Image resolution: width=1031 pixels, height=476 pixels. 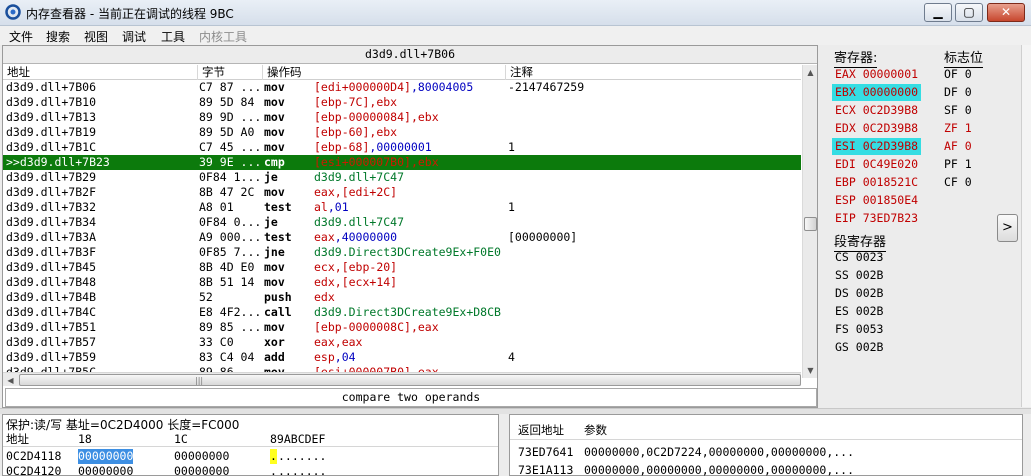 What do you see at coordinates (10, 380) in the screenshot?
I see `scroll-left-arrow-icon: ◀` at bounding box center [10, 380].